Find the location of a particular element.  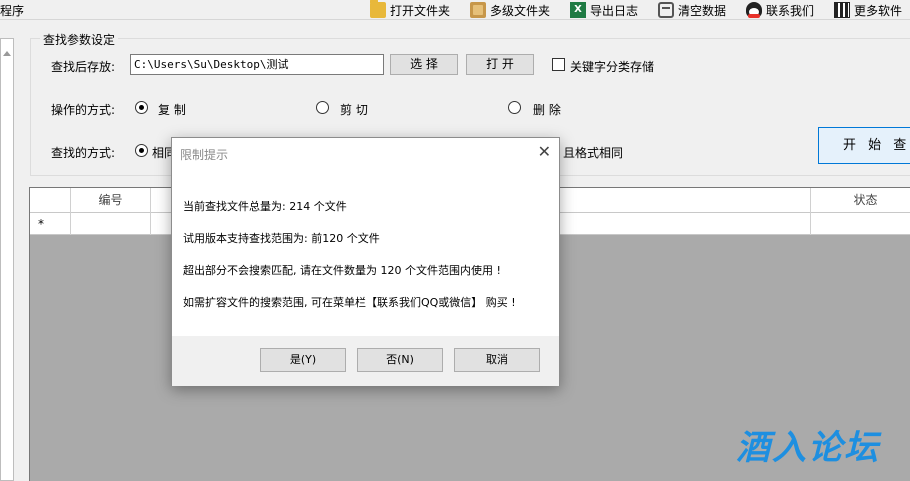

multi-folder-label: 多级文件夹 is located at coordinates (520, 10).